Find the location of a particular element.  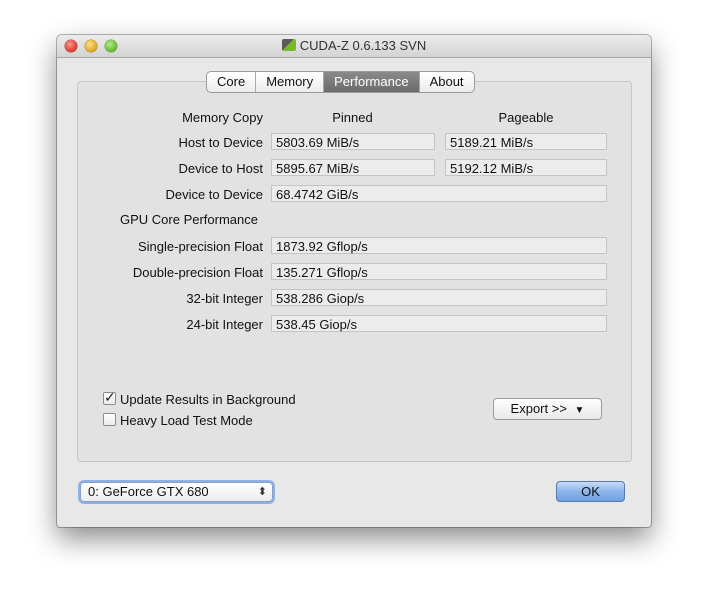

cuda-z-app-icon is located at coordinates (288, 45).